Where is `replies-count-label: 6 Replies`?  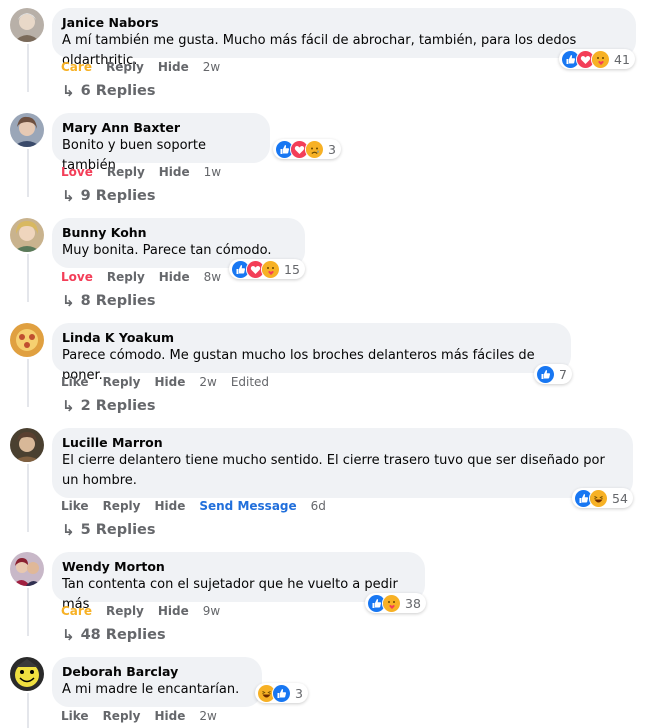
replies-count-label: 6 Replies is located at coordinates (118, 91).